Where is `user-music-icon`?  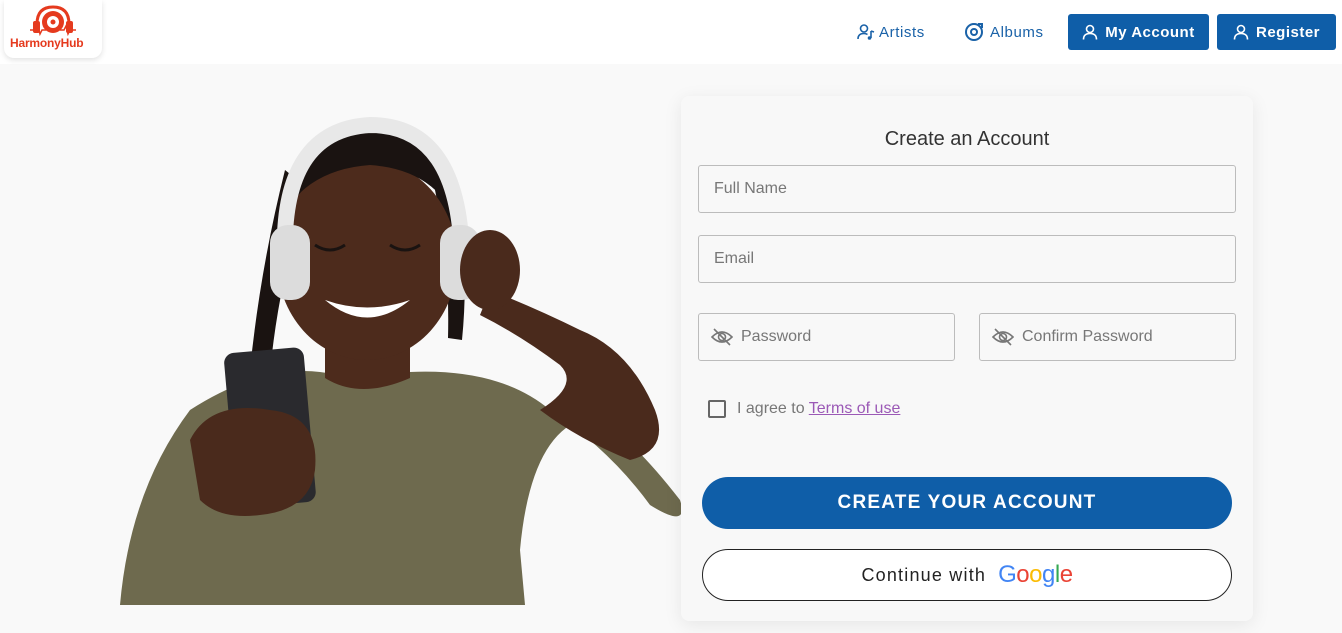
user-music-icon is located at coordinates (866, 32).